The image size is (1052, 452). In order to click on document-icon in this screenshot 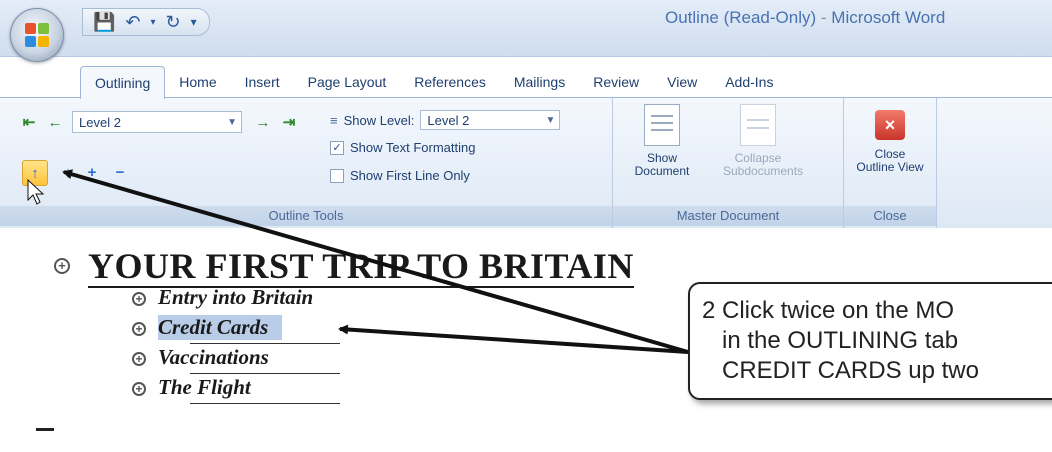, I will do `click(662, 125)`.